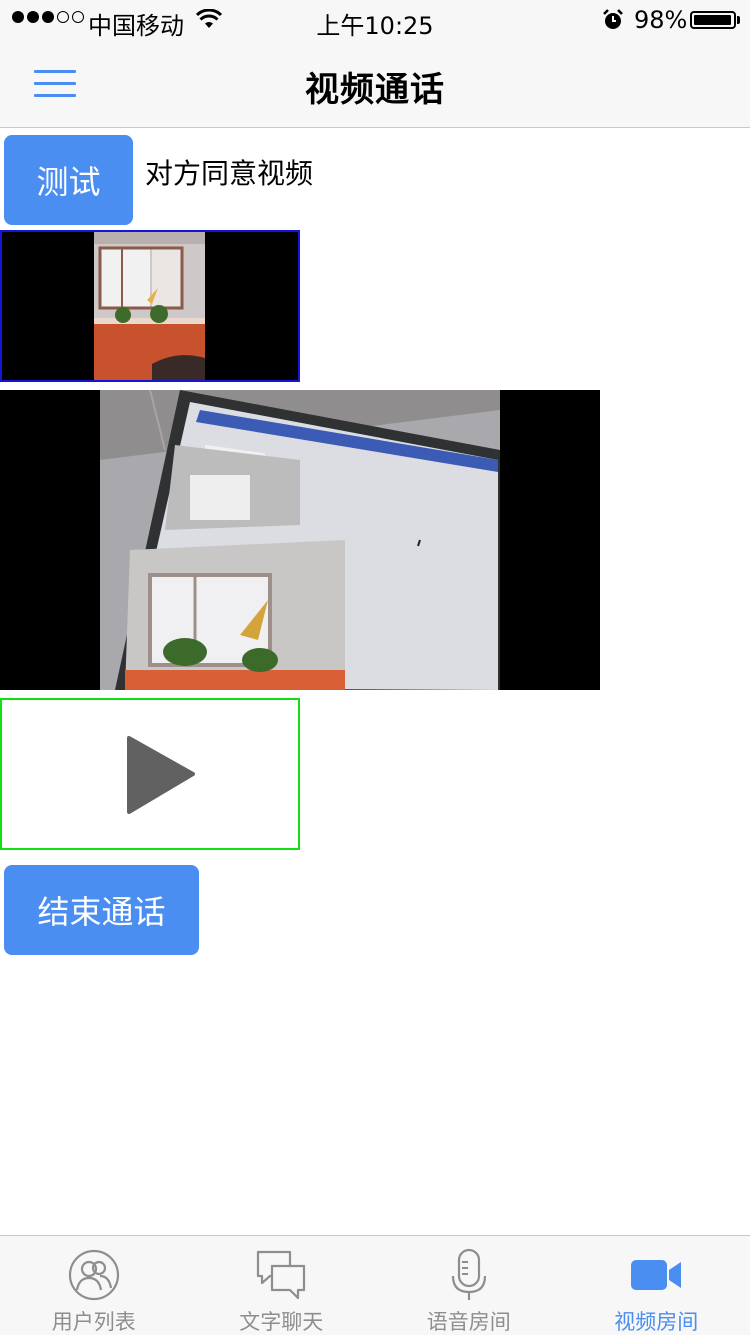  I want to click on battery-icon, so click(713, 20).